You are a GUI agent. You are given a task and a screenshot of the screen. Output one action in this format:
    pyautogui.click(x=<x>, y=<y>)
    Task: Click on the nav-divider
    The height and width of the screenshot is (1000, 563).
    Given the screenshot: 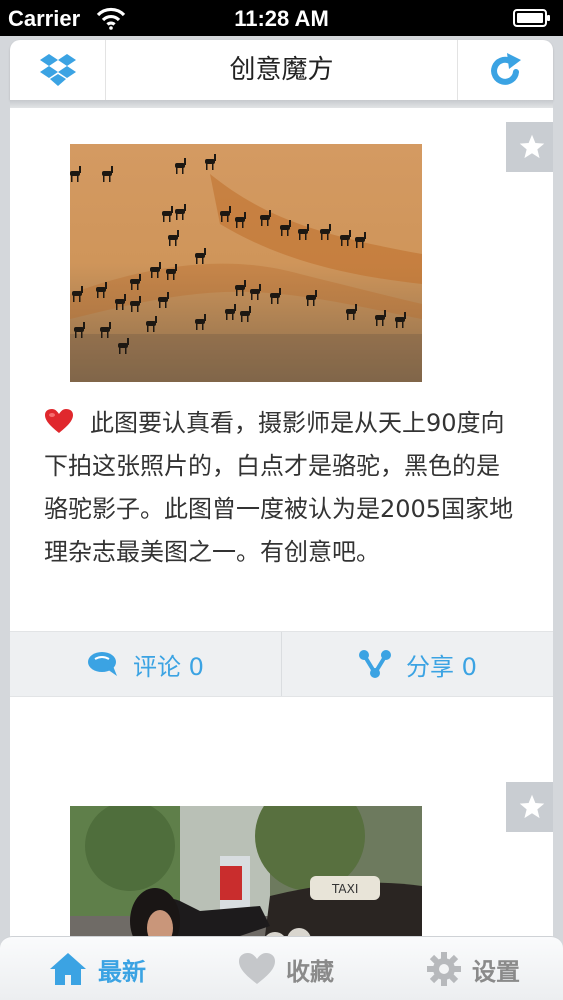 What is the action you would take?
    pyautogui.click(x=281, y=104)
    